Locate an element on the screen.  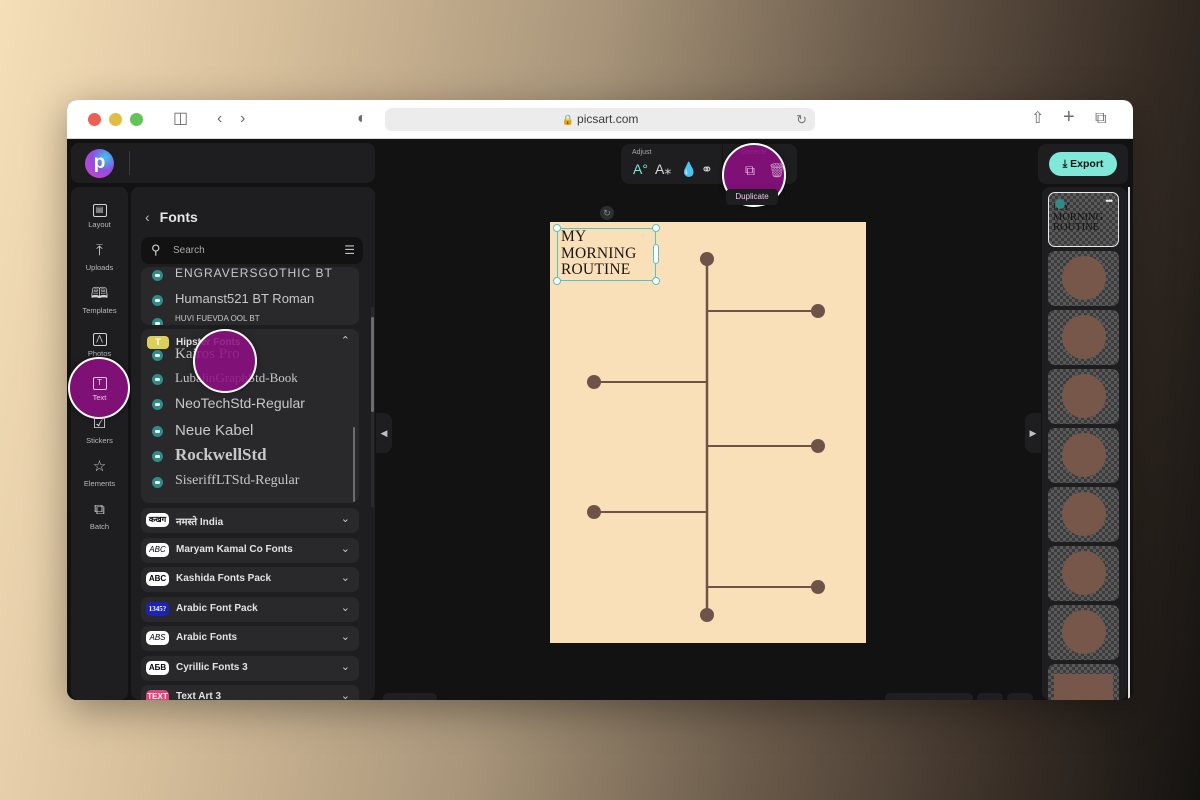
design-canvas is located at coordinates (708, 432).